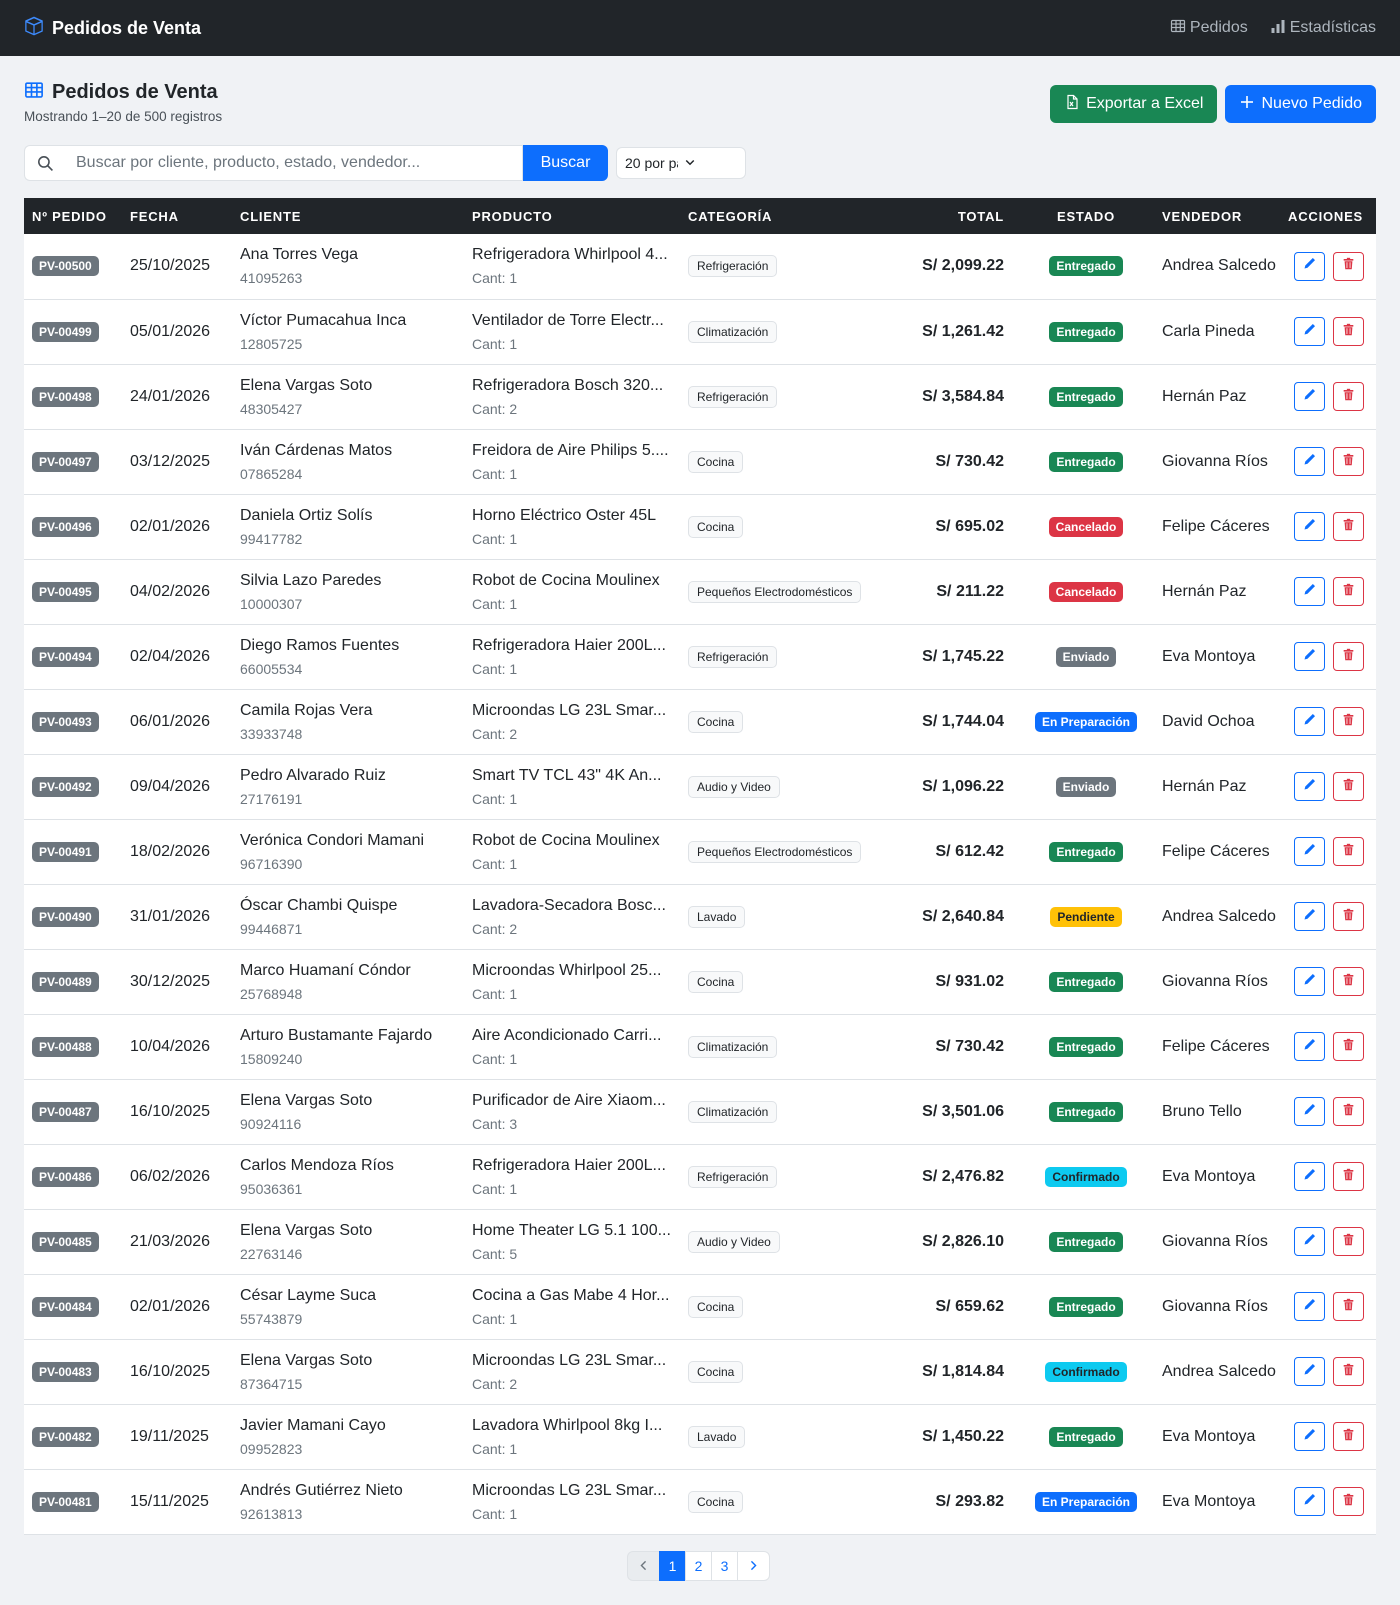 This screenshot has height=1605, width=1400. I want to click on order-id-badge: PV-00498, so click(65, 396).